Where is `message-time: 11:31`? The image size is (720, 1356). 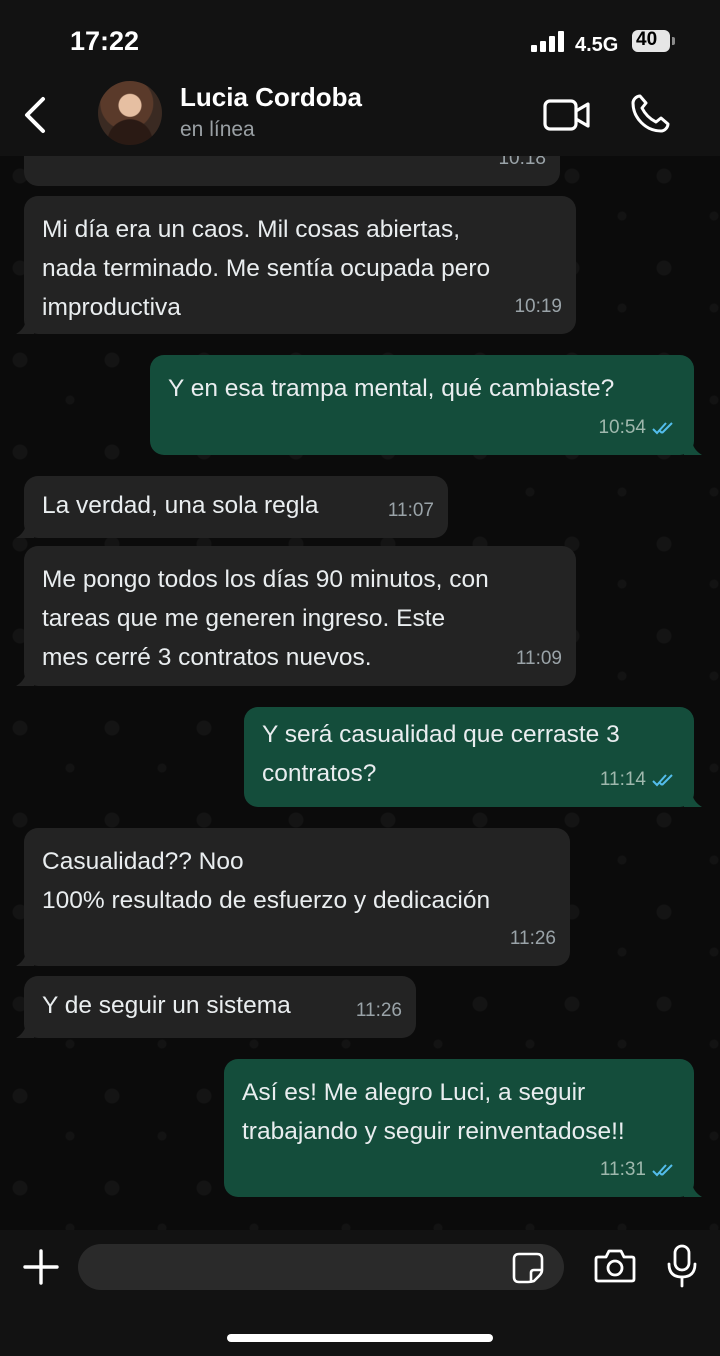
message-time: 11:31 is located at coordinates (622, 1169).